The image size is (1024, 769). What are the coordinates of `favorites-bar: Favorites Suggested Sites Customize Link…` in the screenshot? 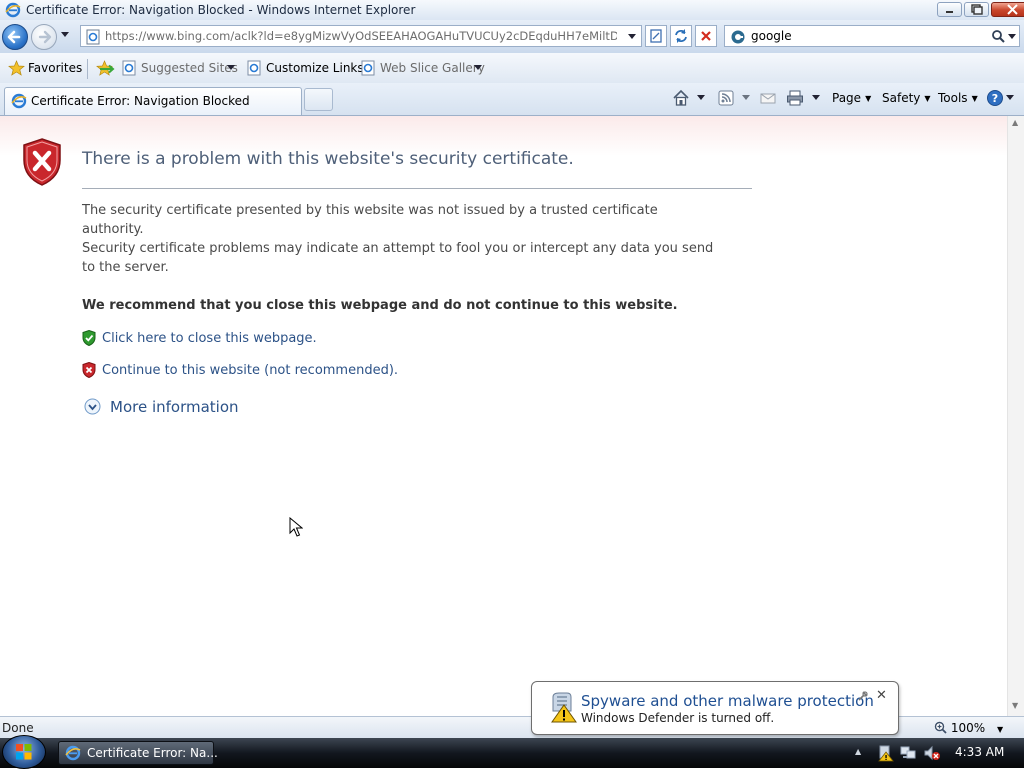 It's located at (512, 68).